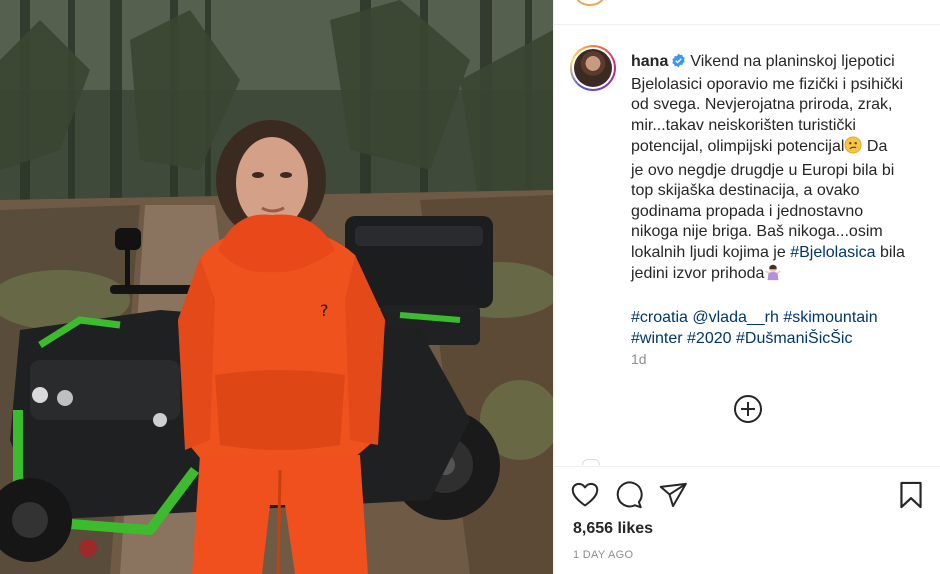  Describe the element at coordinates (698, 273) in the screenshot. I see `caption-line: jedini izvor prihoda` at that location.